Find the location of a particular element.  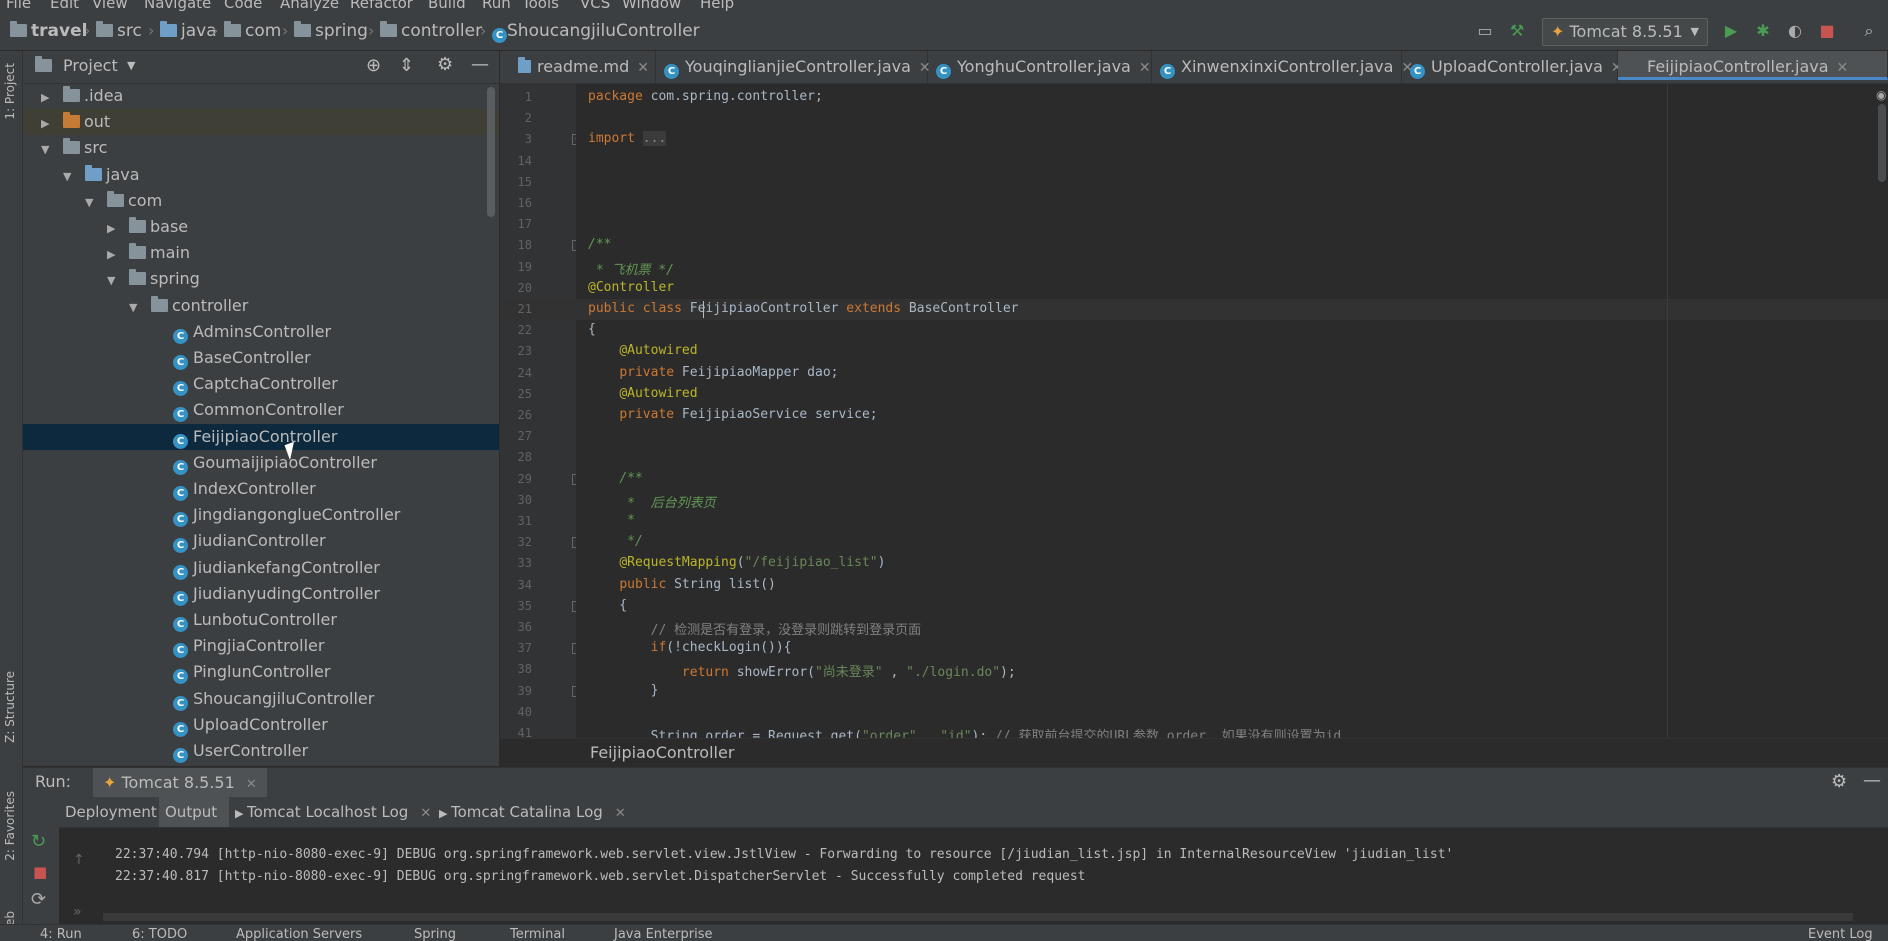

menu-item-analyze: Analyze is located at coordinates (309, 6).